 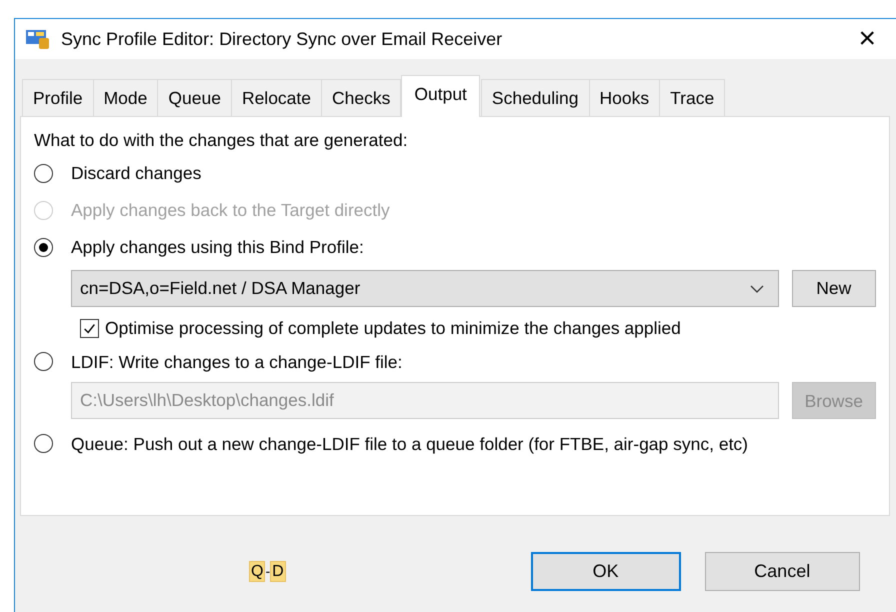 What do you see at coordinates (38, 39) in the screenshot?
I see `app-icon` at bounding box center [38, 39].